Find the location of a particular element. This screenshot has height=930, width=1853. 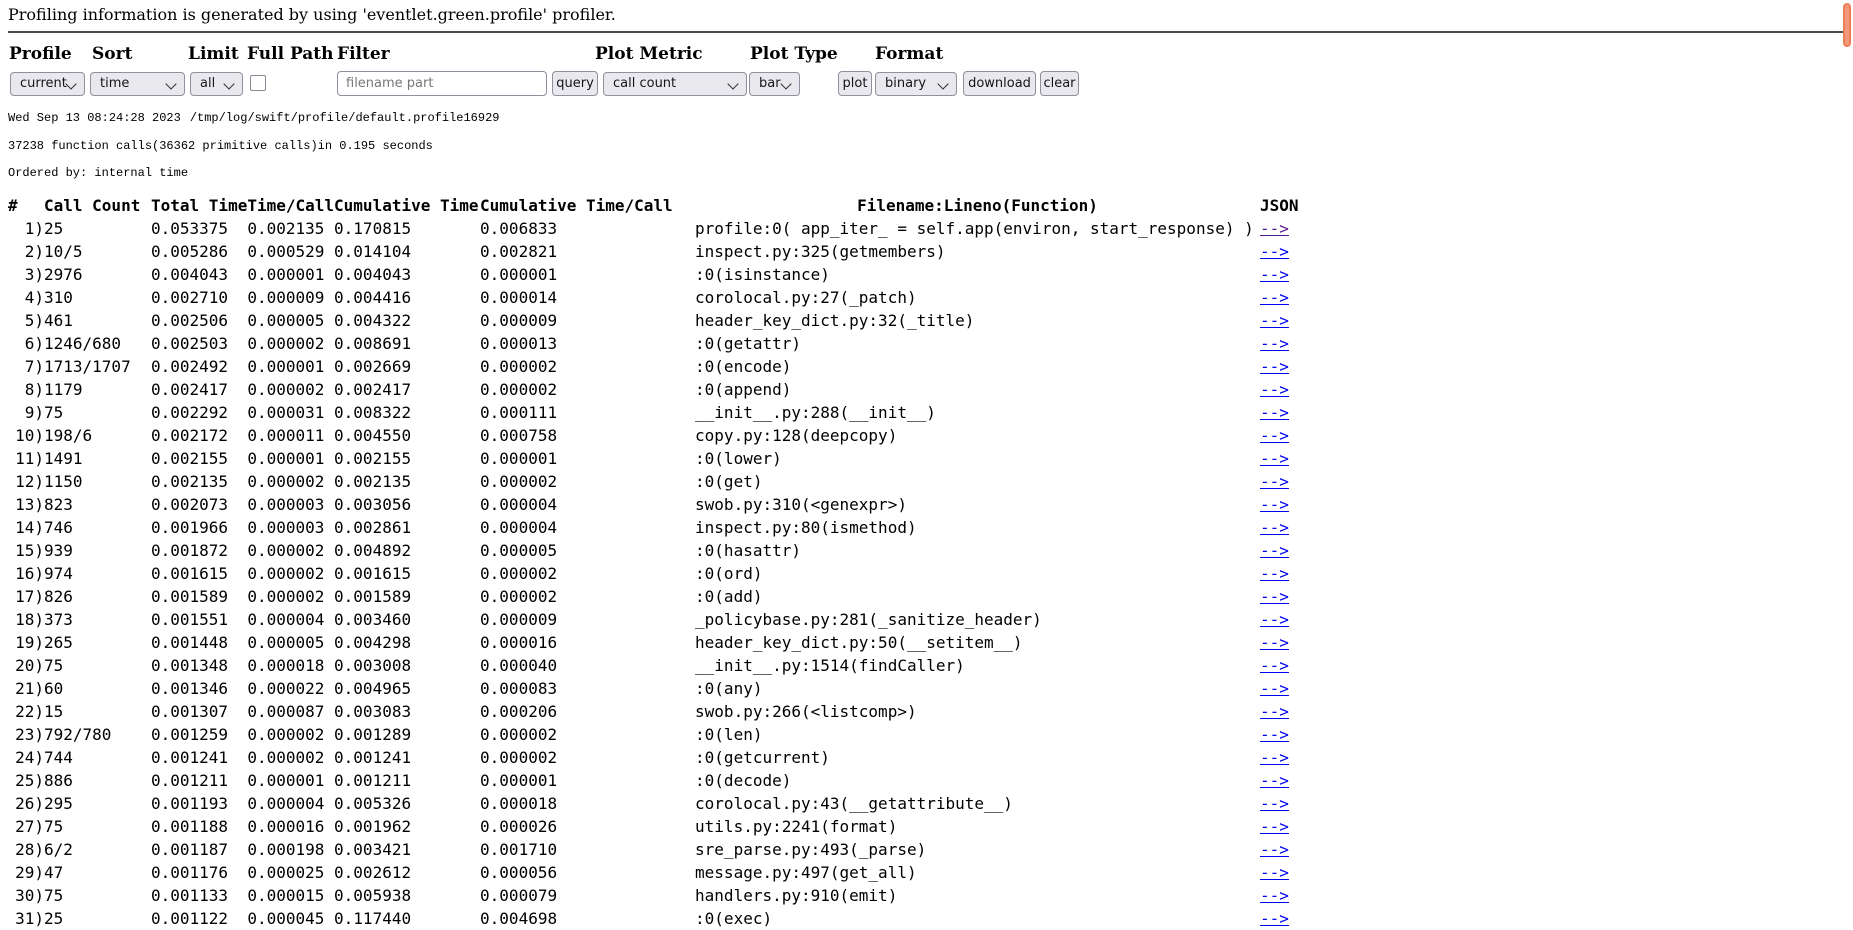

time-per-call: 0.000009 is located at coordinates (286, 297).